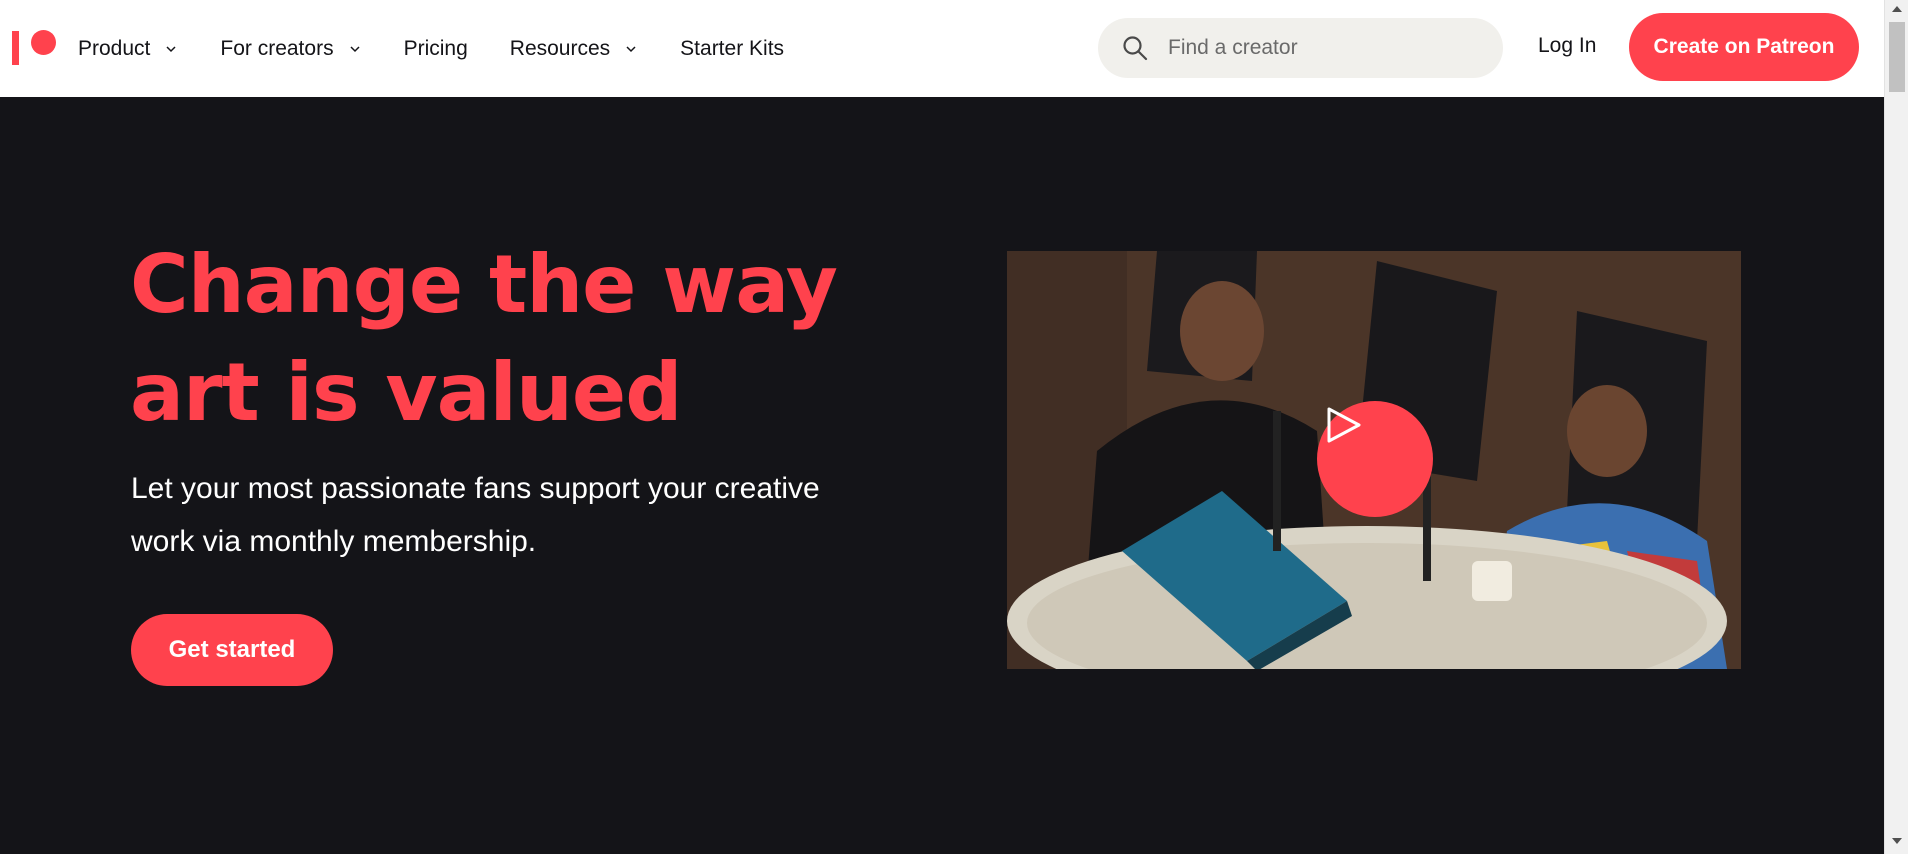 The image size is (1908, 854). I want to click on headline-line: art is valued, so click(406, 392).